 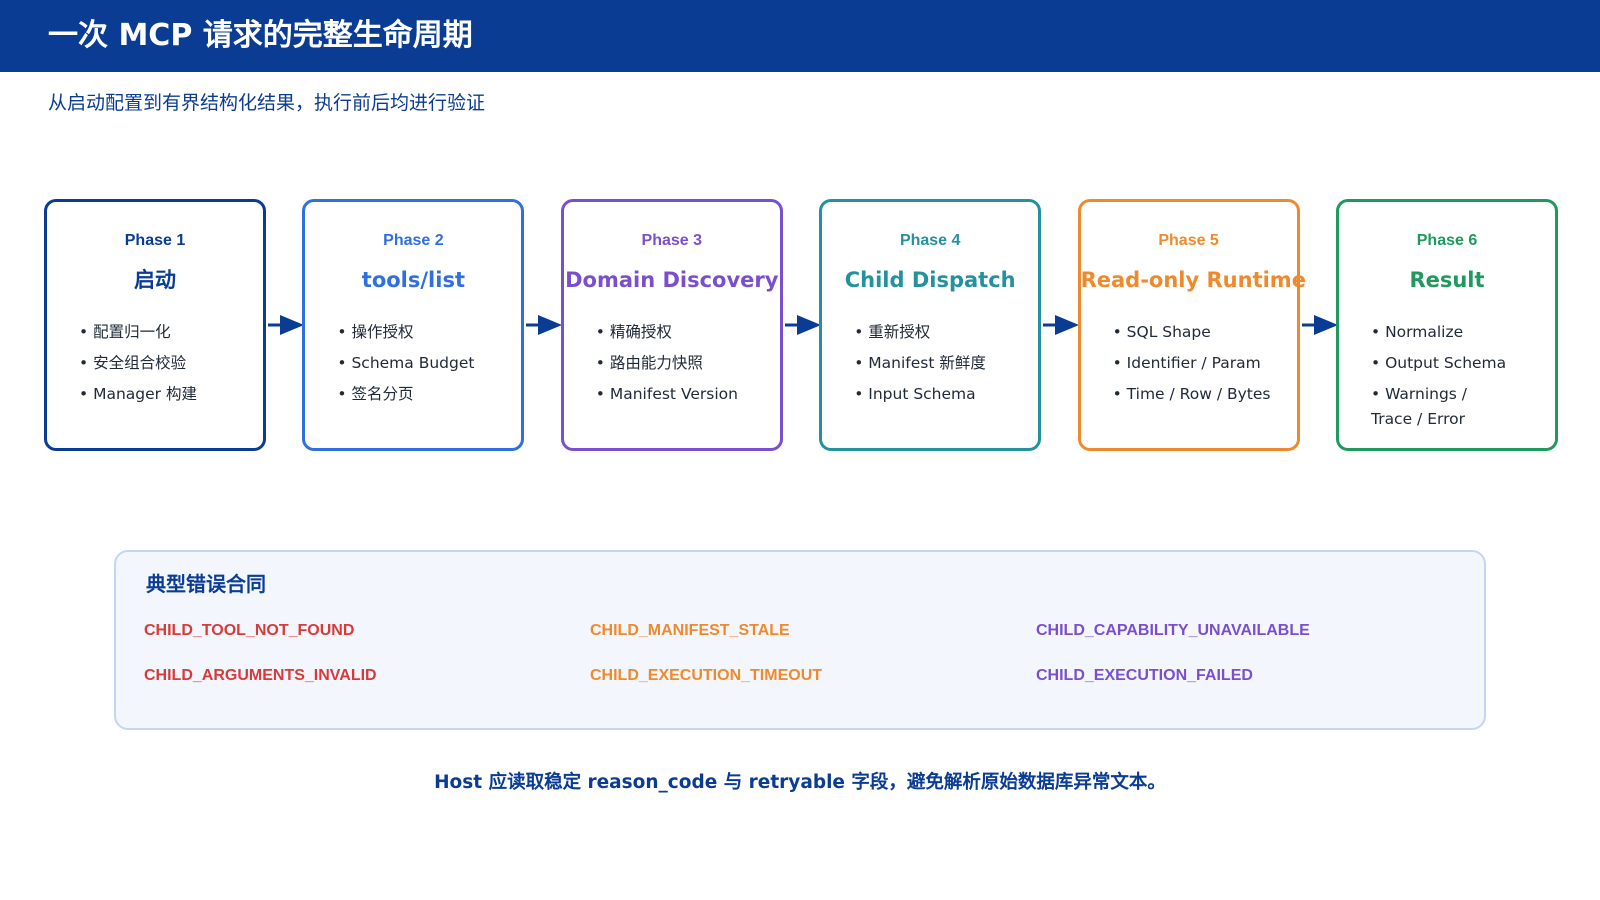 What do you see at coordinates (206, 584) in the screenshot?
I see `error-contract-title: 典型错误合同` at bounding box center [206, 584].